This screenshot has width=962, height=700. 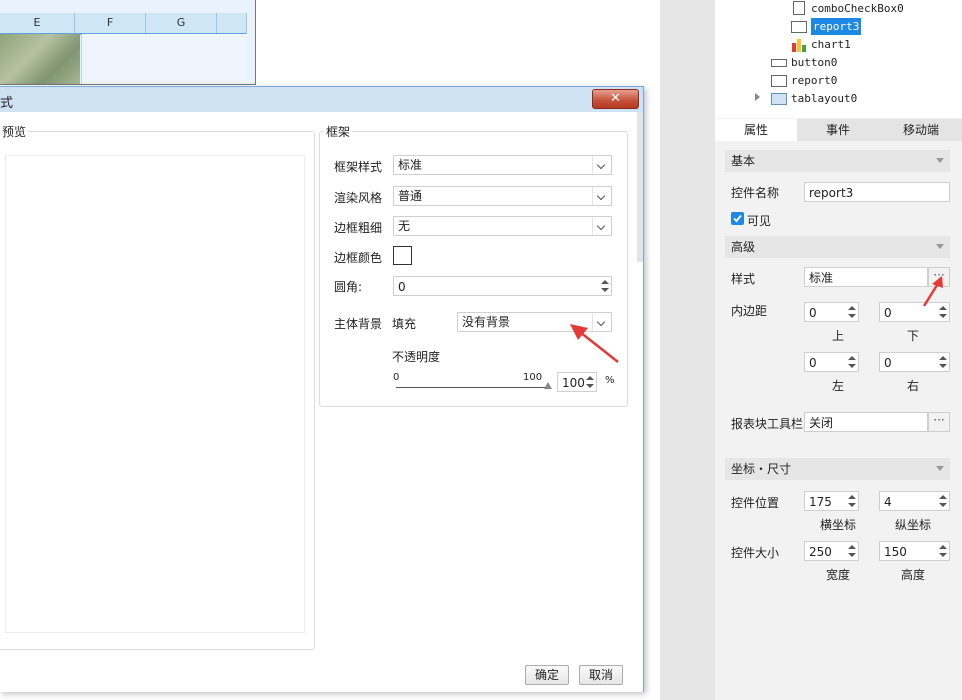 I want to click on tab-events: 事件, so click(x=838, y=130).